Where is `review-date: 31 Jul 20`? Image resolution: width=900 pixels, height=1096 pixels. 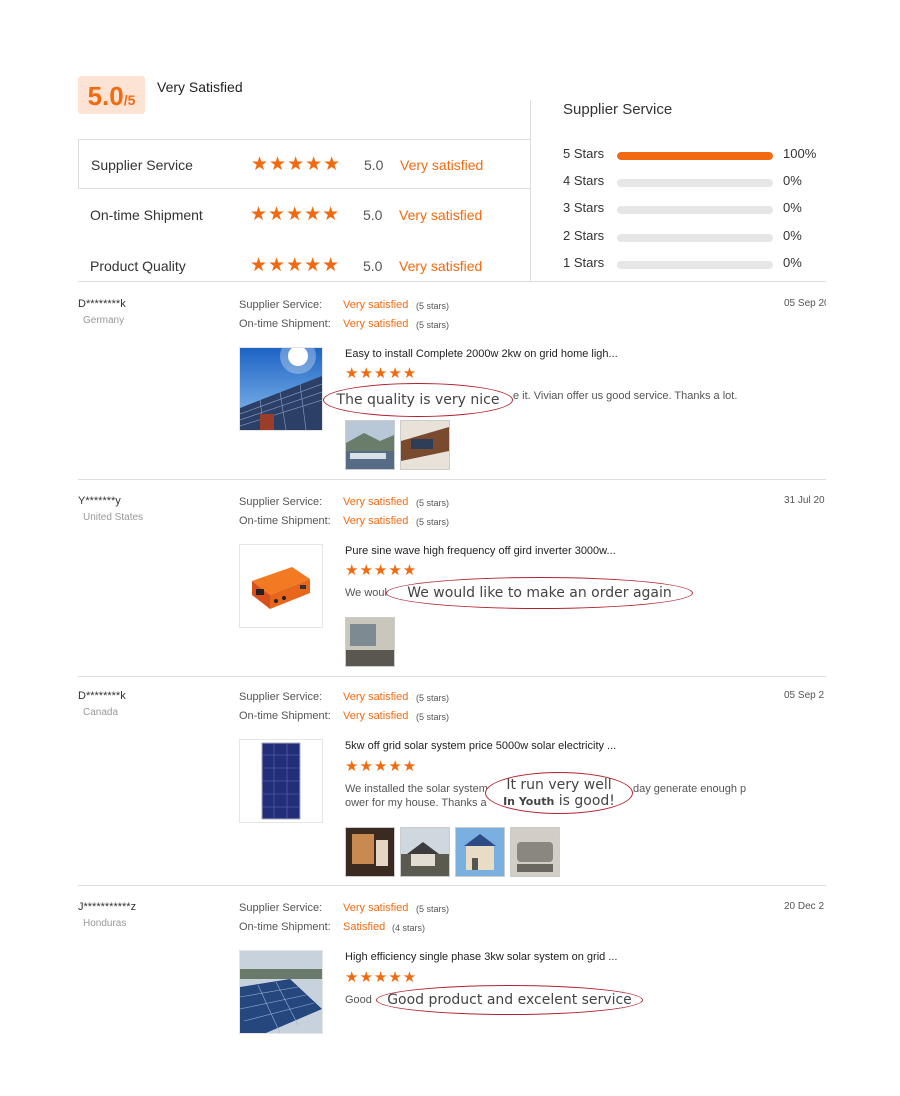
review-date: 31 Jul 20 is located at coordinates (804, 500).